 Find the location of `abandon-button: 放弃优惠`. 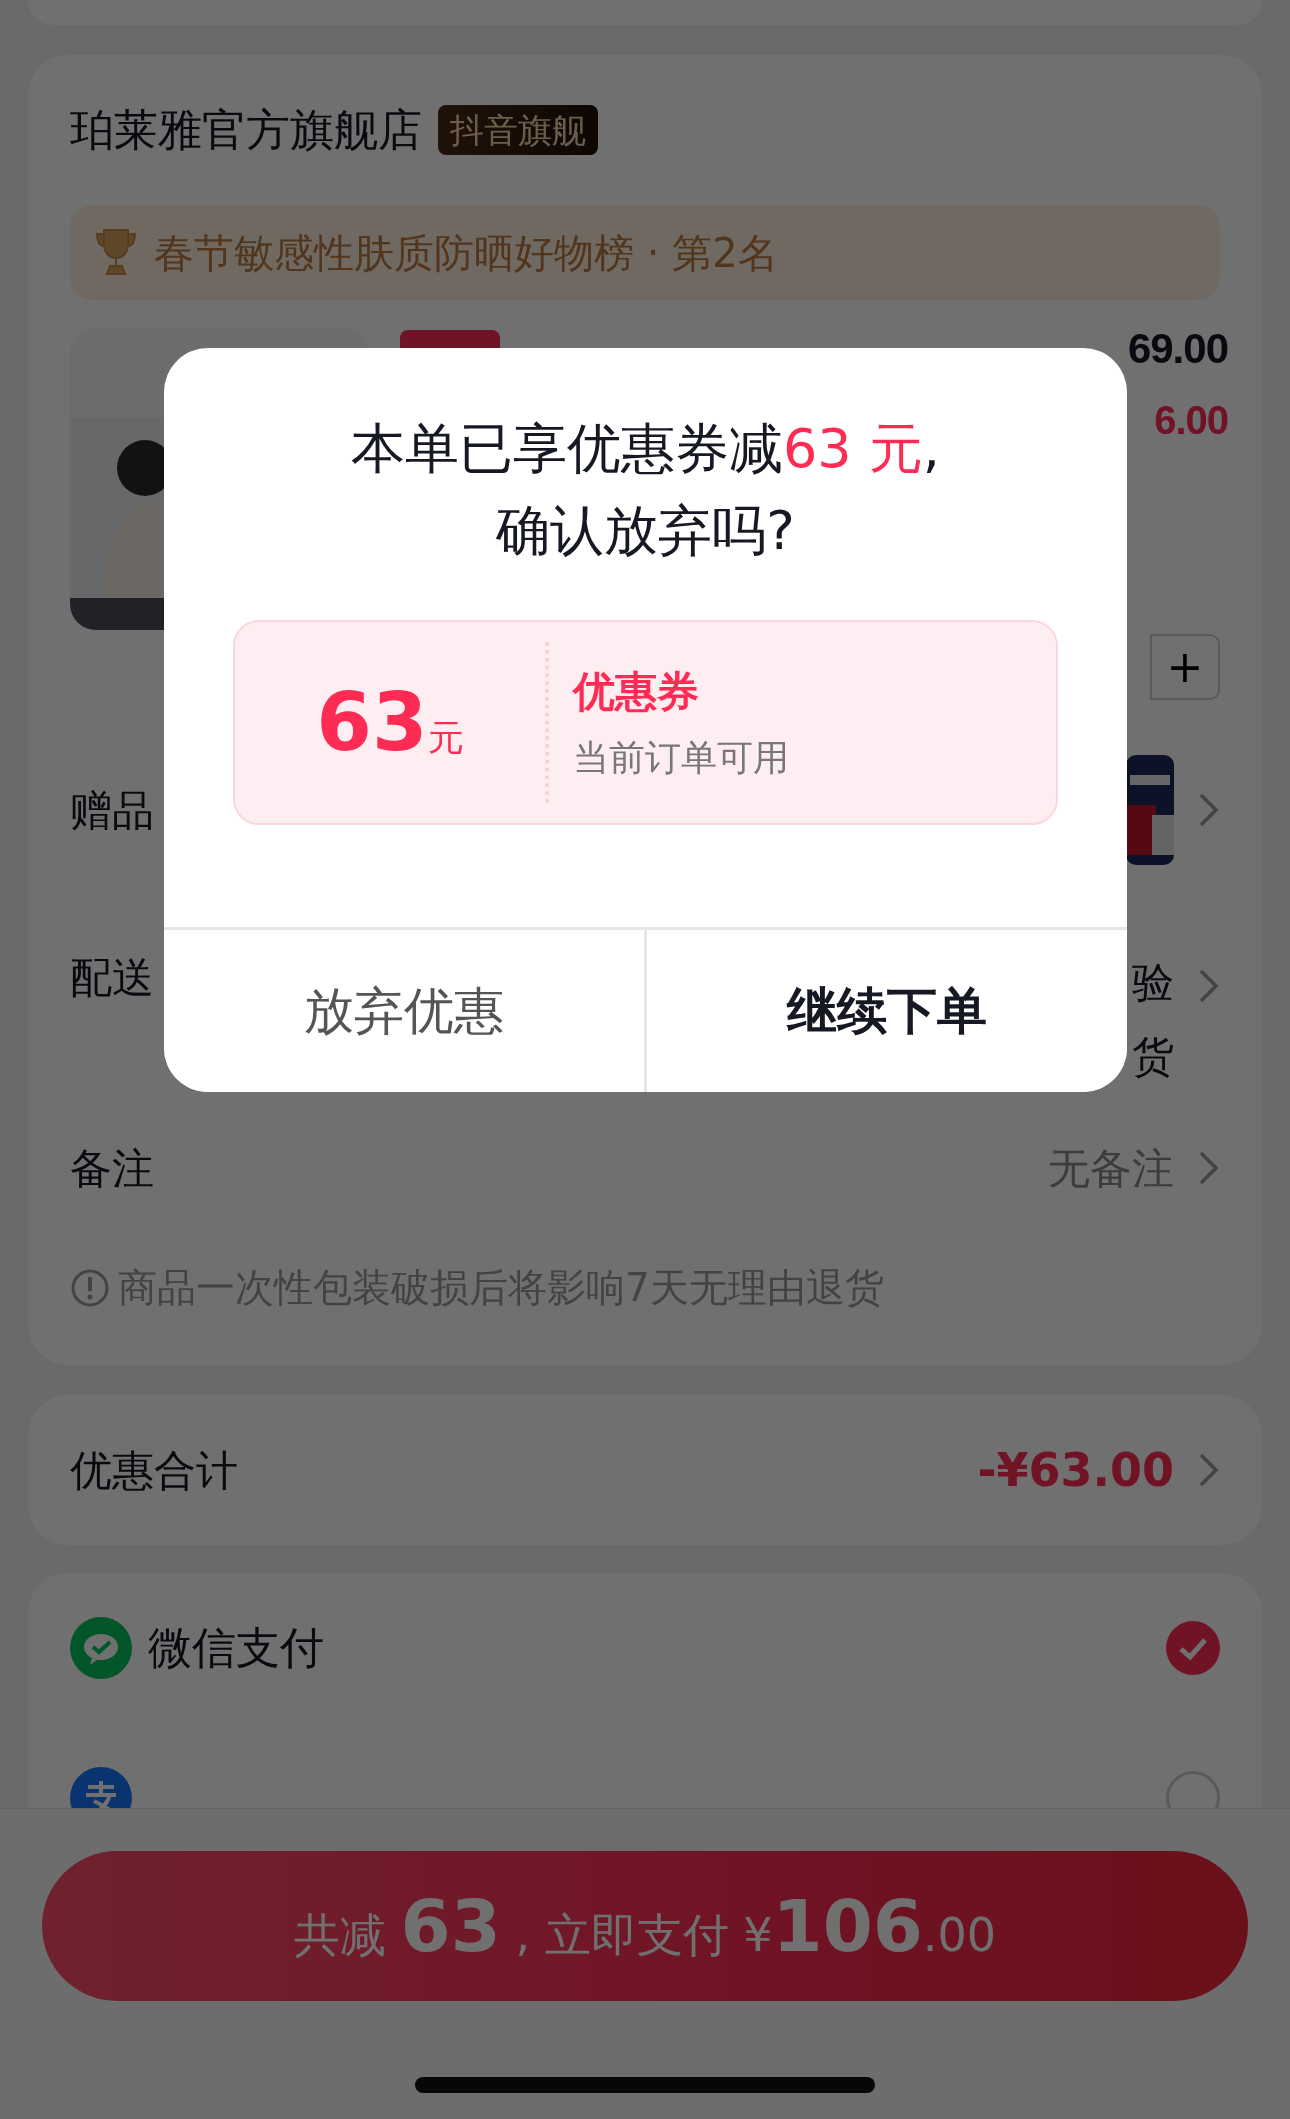

abandon-button: 放弃优惠 is located at coordinates (405, 1011).